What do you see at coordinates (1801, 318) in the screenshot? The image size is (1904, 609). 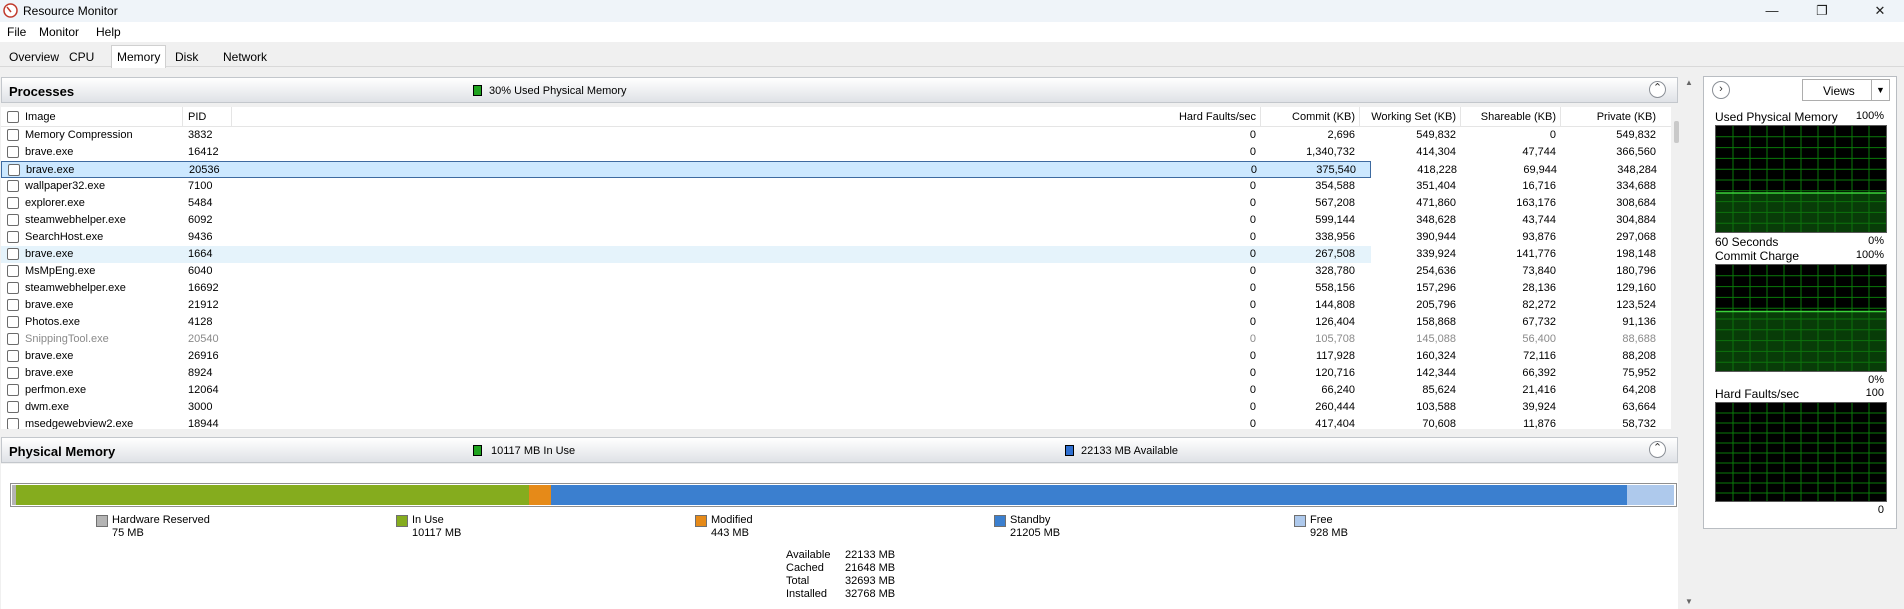 I see `graph-svg` at bounding box center [1801, 318].